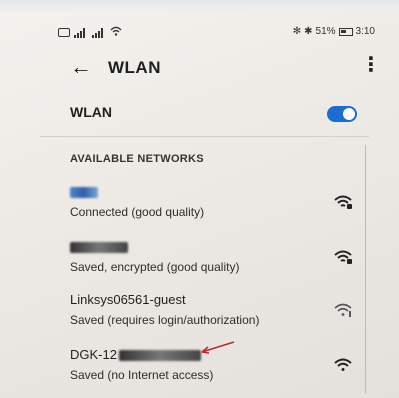 The height and width of the screenshot is (398, 399). I want to click on network-name: DGK-12, so click(135, 354).